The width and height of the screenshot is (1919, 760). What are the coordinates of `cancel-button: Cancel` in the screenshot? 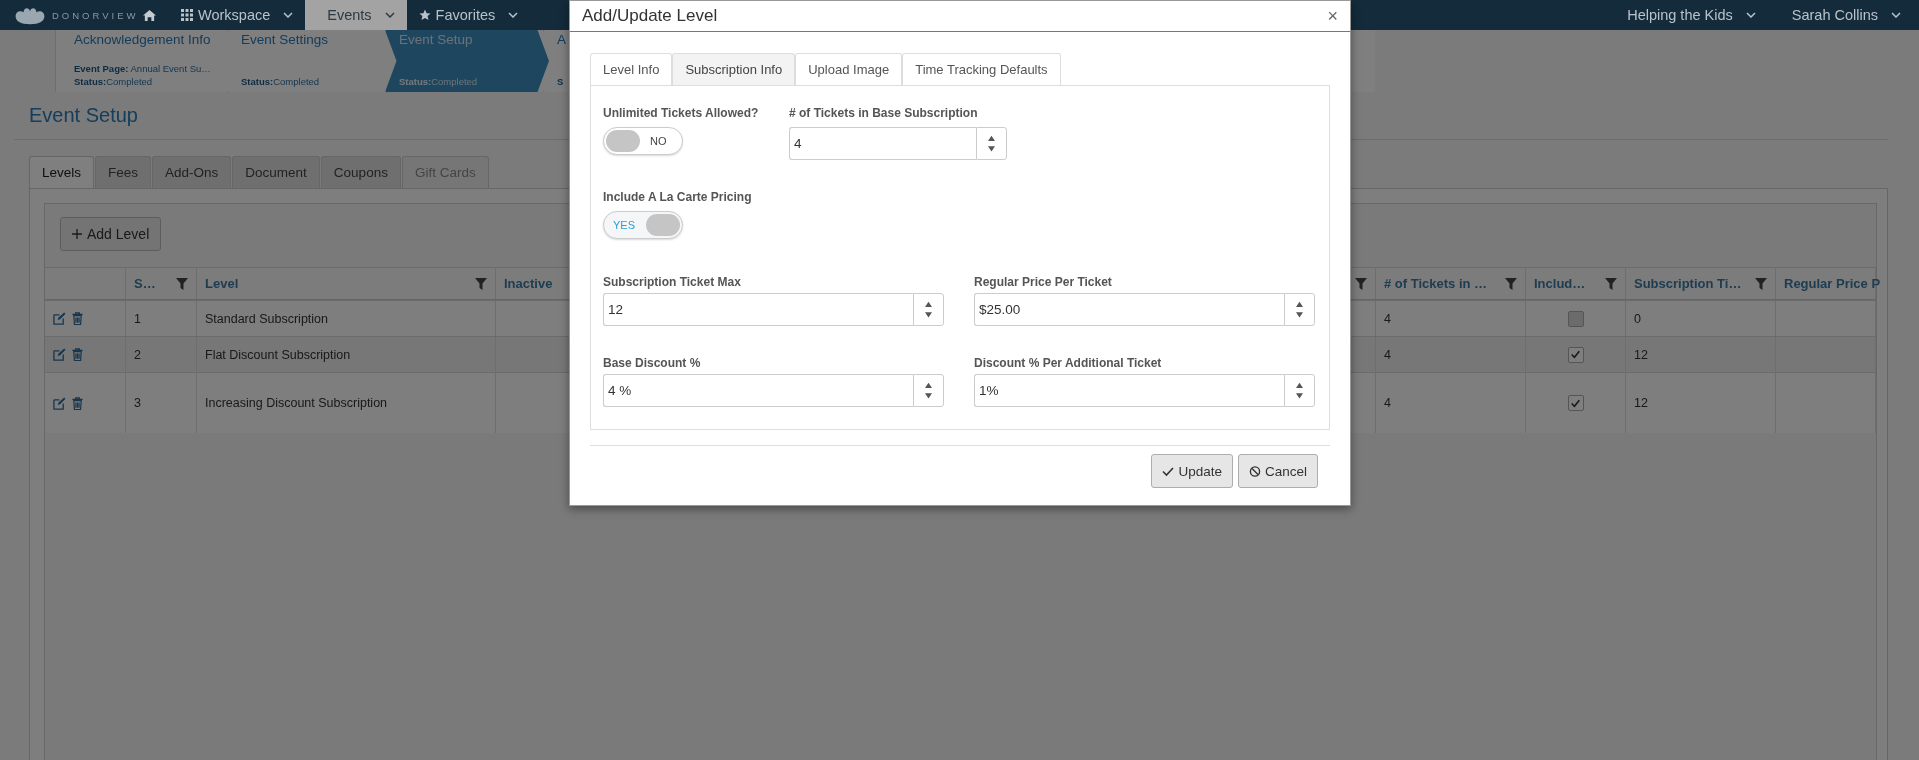 It's located at (1277, 471).